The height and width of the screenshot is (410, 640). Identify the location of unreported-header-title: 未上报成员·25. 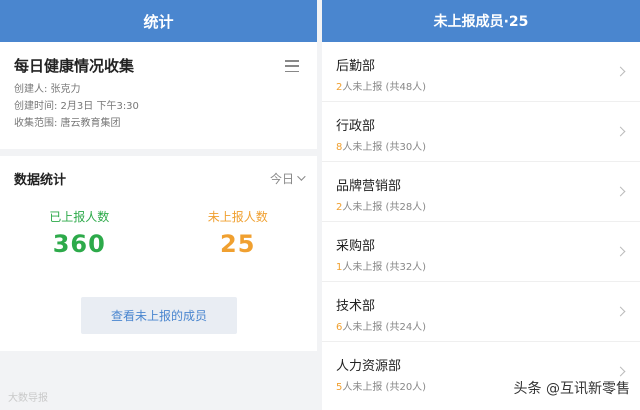
(481, 22).